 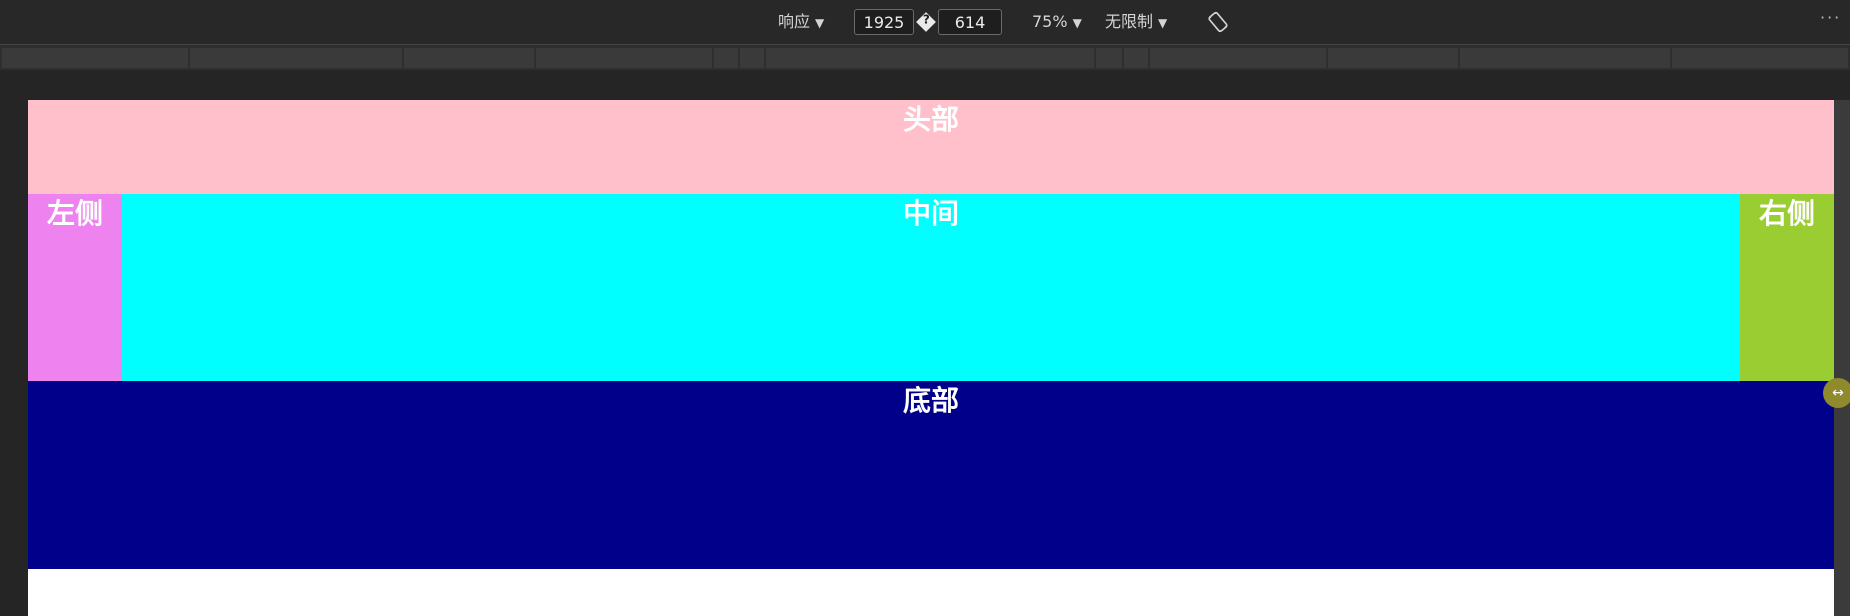 I want to click on zoom-dropdown: 75% ▼, so click(x=1057, y=22).